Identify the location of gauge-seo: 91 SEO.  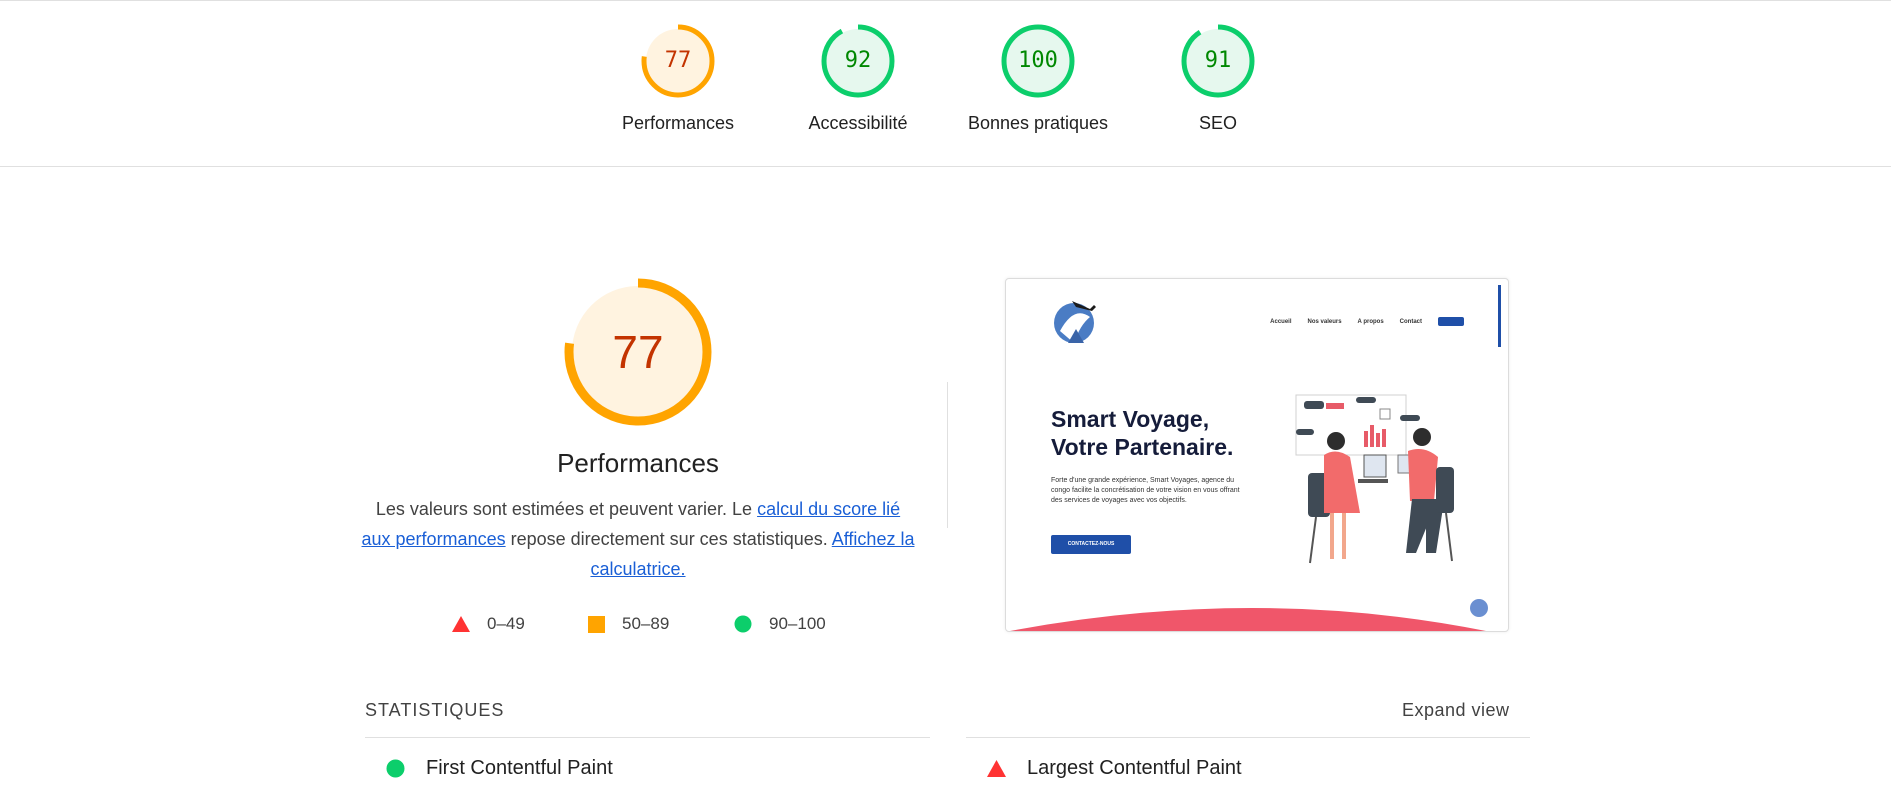
(1218, 78).